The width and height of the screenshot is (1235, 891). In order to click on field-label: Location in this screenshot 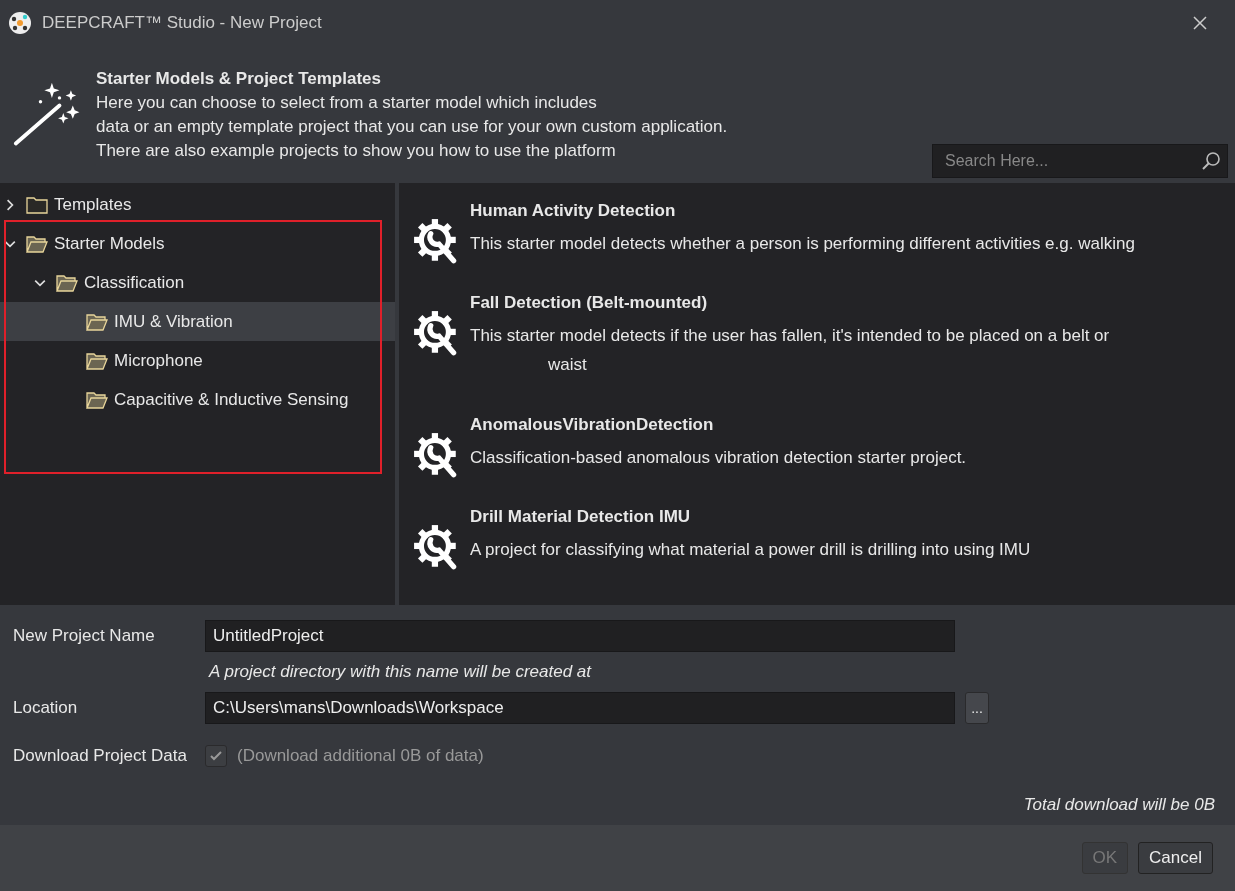, I will do `click(46, 708)`.